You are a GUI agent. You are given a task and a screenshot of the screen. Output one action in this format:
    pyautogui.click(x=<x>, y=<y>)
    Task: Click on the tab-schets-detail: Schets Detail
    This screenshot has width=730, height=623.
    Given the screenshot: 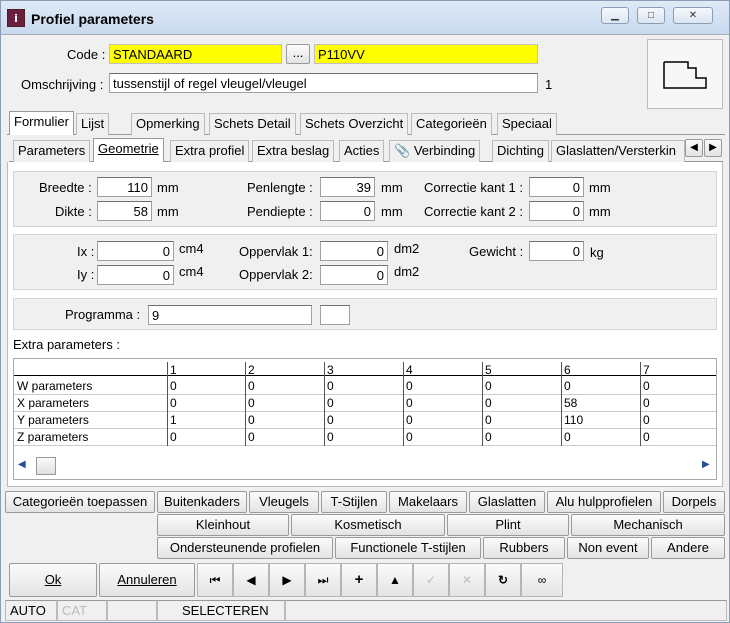 What is the action you would take?
    pyautogui.click(x=252, y=124)
    